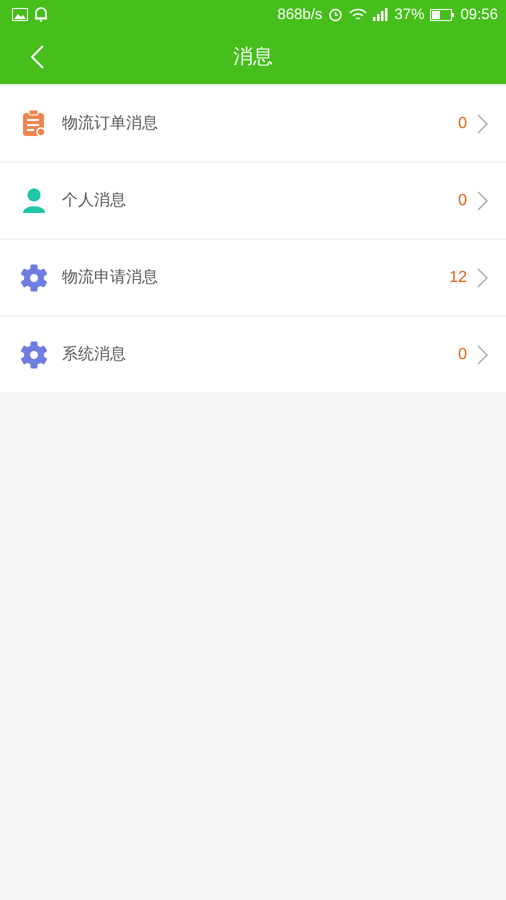 Image resolution: width=506 pixels, height=900 pixels. Describe the element at coordinates (253, 200) in the screenshot. I see `message-category-item: 个人消息 0` at that location.